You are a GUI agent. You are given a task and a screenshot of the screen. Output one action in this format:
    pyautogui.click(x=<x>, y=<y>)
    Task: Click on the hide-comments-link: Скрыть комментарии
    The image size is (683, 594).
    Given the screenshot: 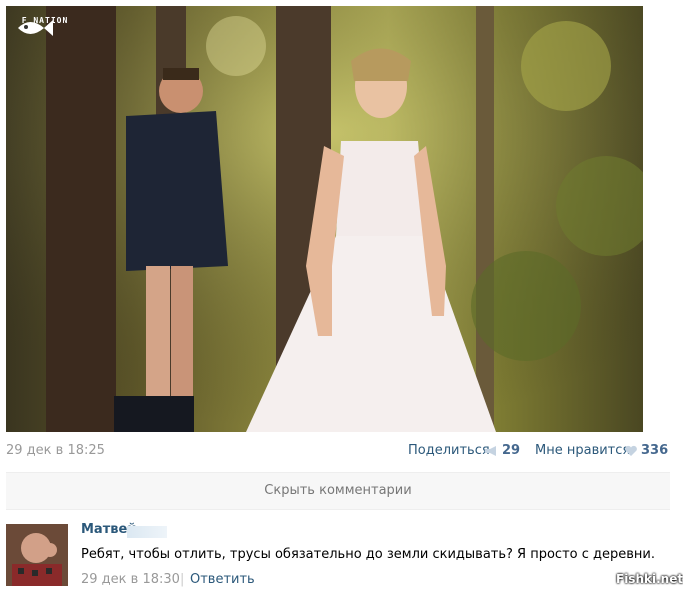 What is the action you would take?
    pyautogui.click(x=338, y=490)
    